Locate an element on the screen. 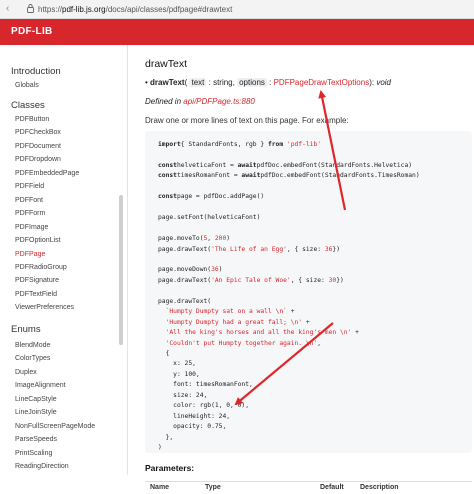 Image resolution: width=474 pixels, height=494 pixels. column-header: Name is located at coordinates (160, 487).